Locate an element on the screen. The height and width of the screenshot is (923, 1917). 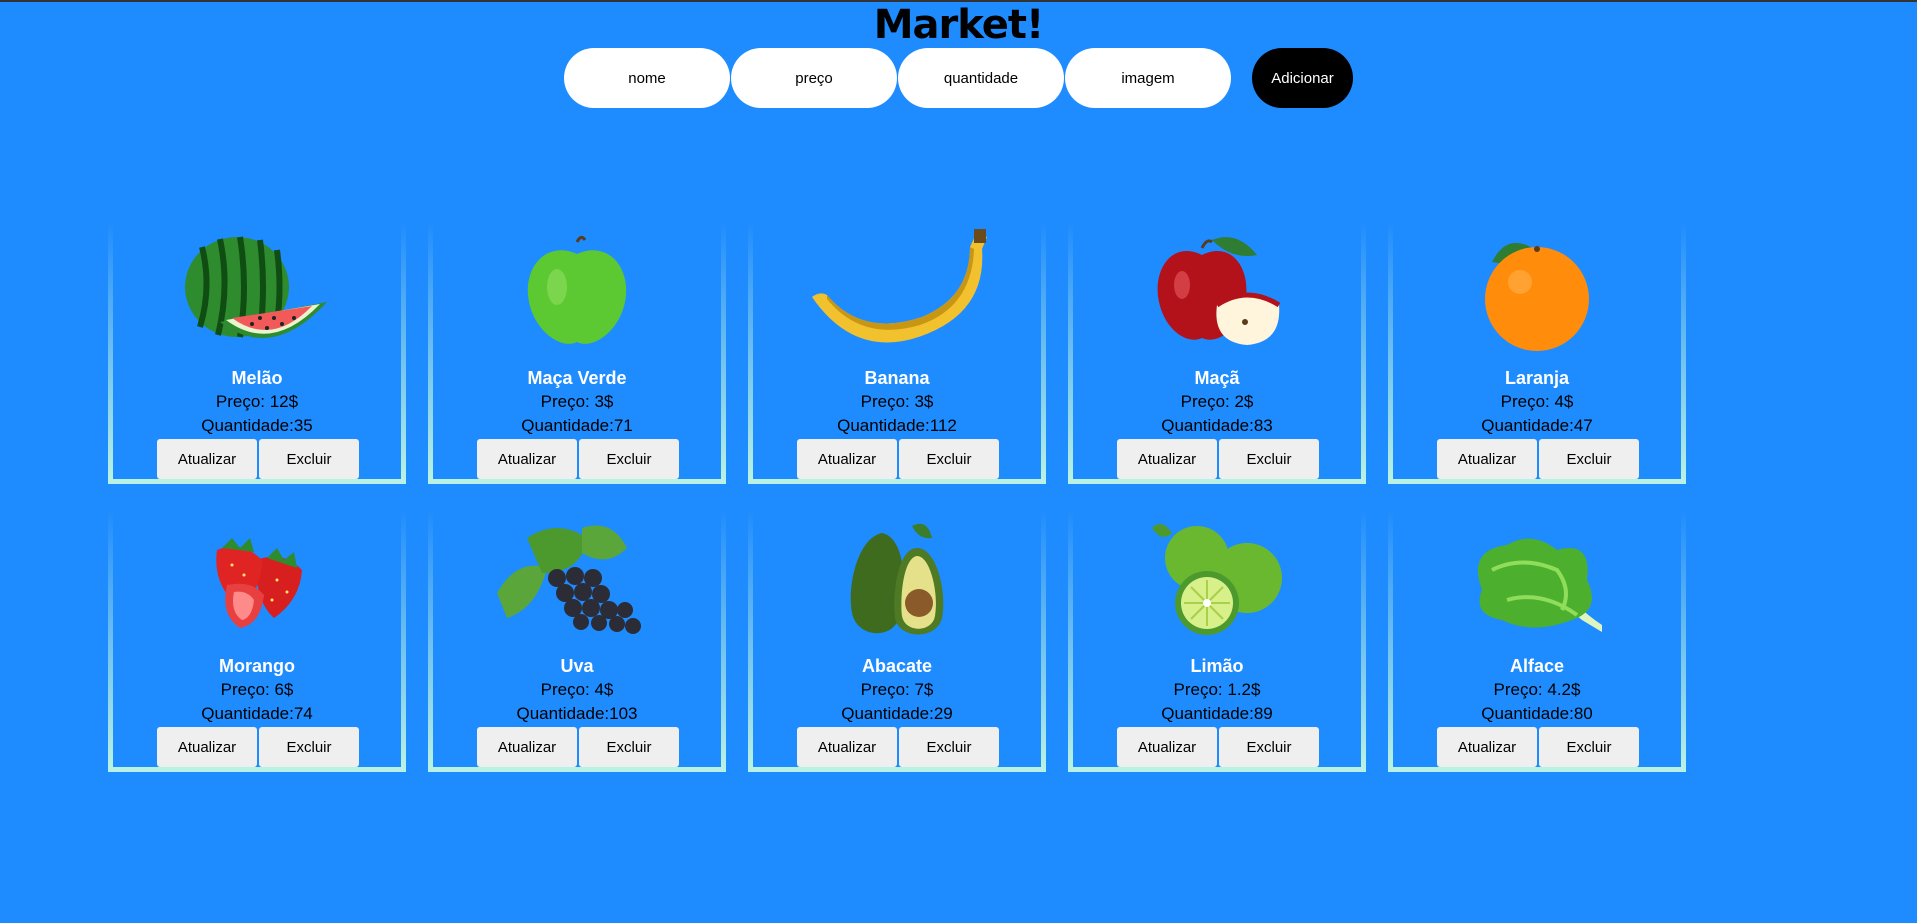
add-button: Adicionar is located at coordinates (1302, 78).